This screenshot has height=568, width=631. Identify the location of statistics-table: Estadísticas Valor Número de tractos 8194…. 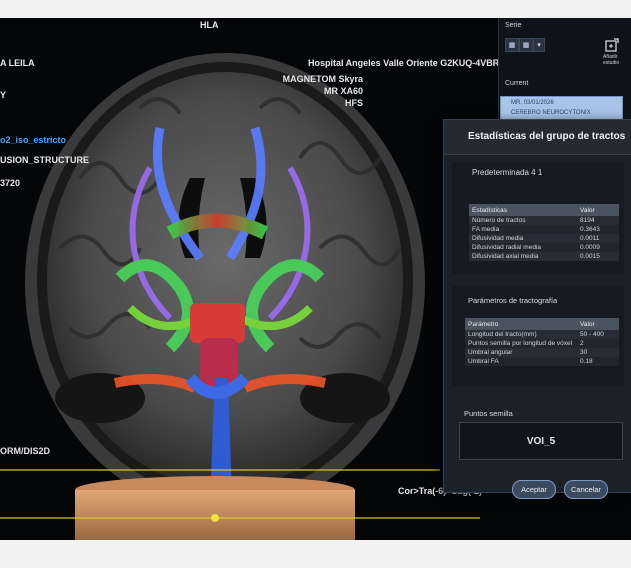
(544, 232).